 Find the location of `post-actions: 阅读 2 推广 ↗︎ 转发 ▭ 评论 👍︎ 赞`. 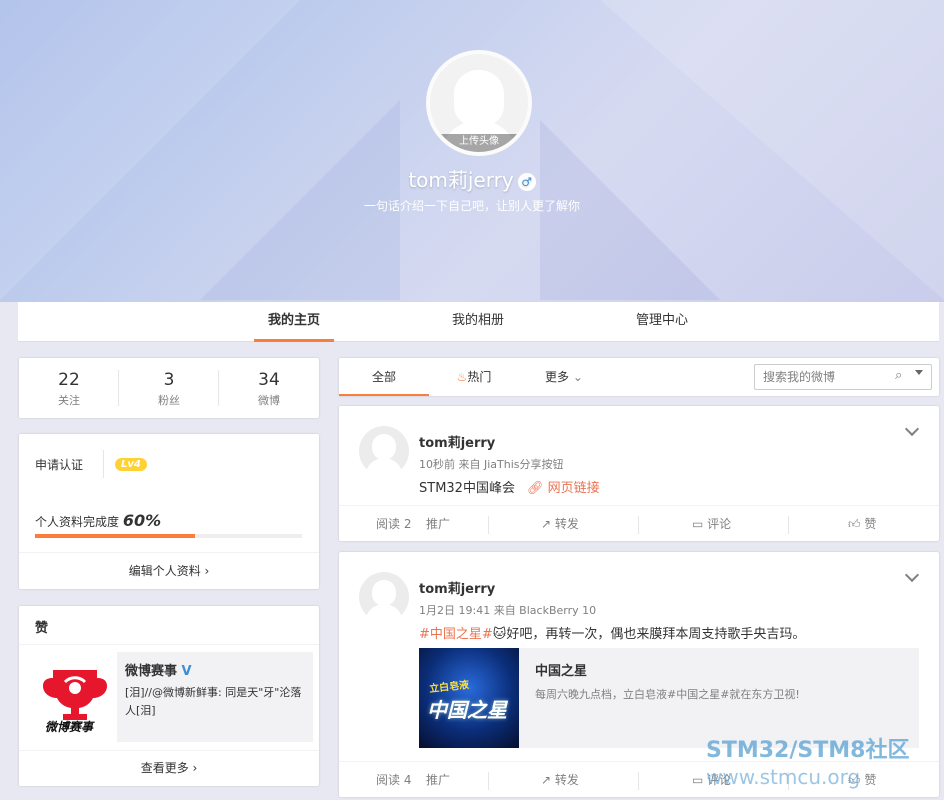

post-actions: 阅读 2 推广 ↗︎ 转发 ▭ 评论 👍︎ 赞 is located at coordinates (639, 523).